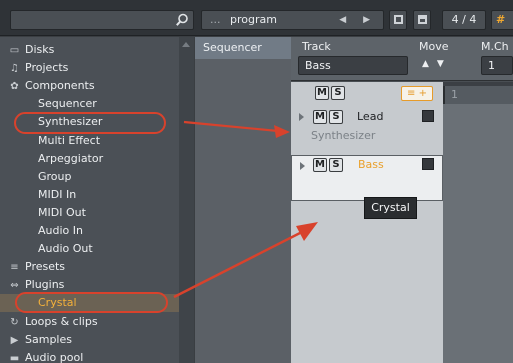 The image size is (513, 363). What do you see at coordinates (60, 230) in the screenshot?
I see `sidebar-item-label: Audio In` at bounding box center [60, 230].